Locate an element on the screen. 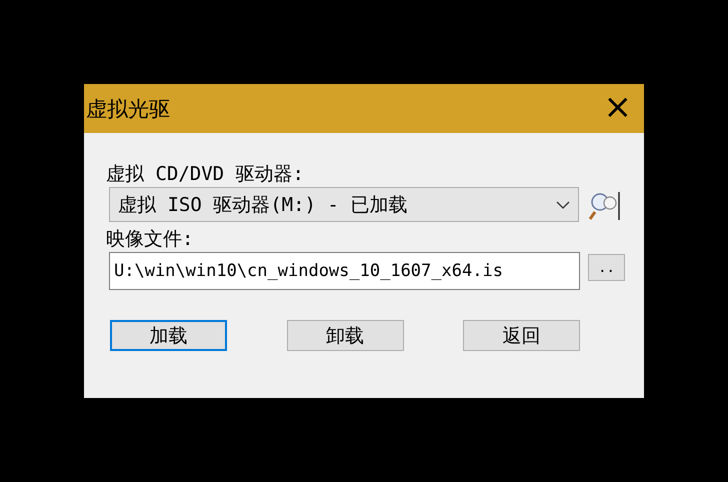  window-title: 虚拟光驱 is located at coordinates (127, 109).